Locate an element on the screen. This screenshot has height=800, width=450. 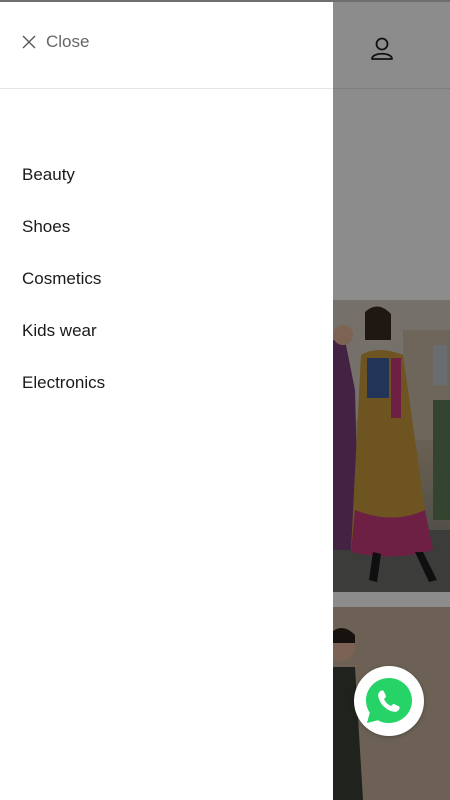
close-icon is located at coordinates (29, 42).